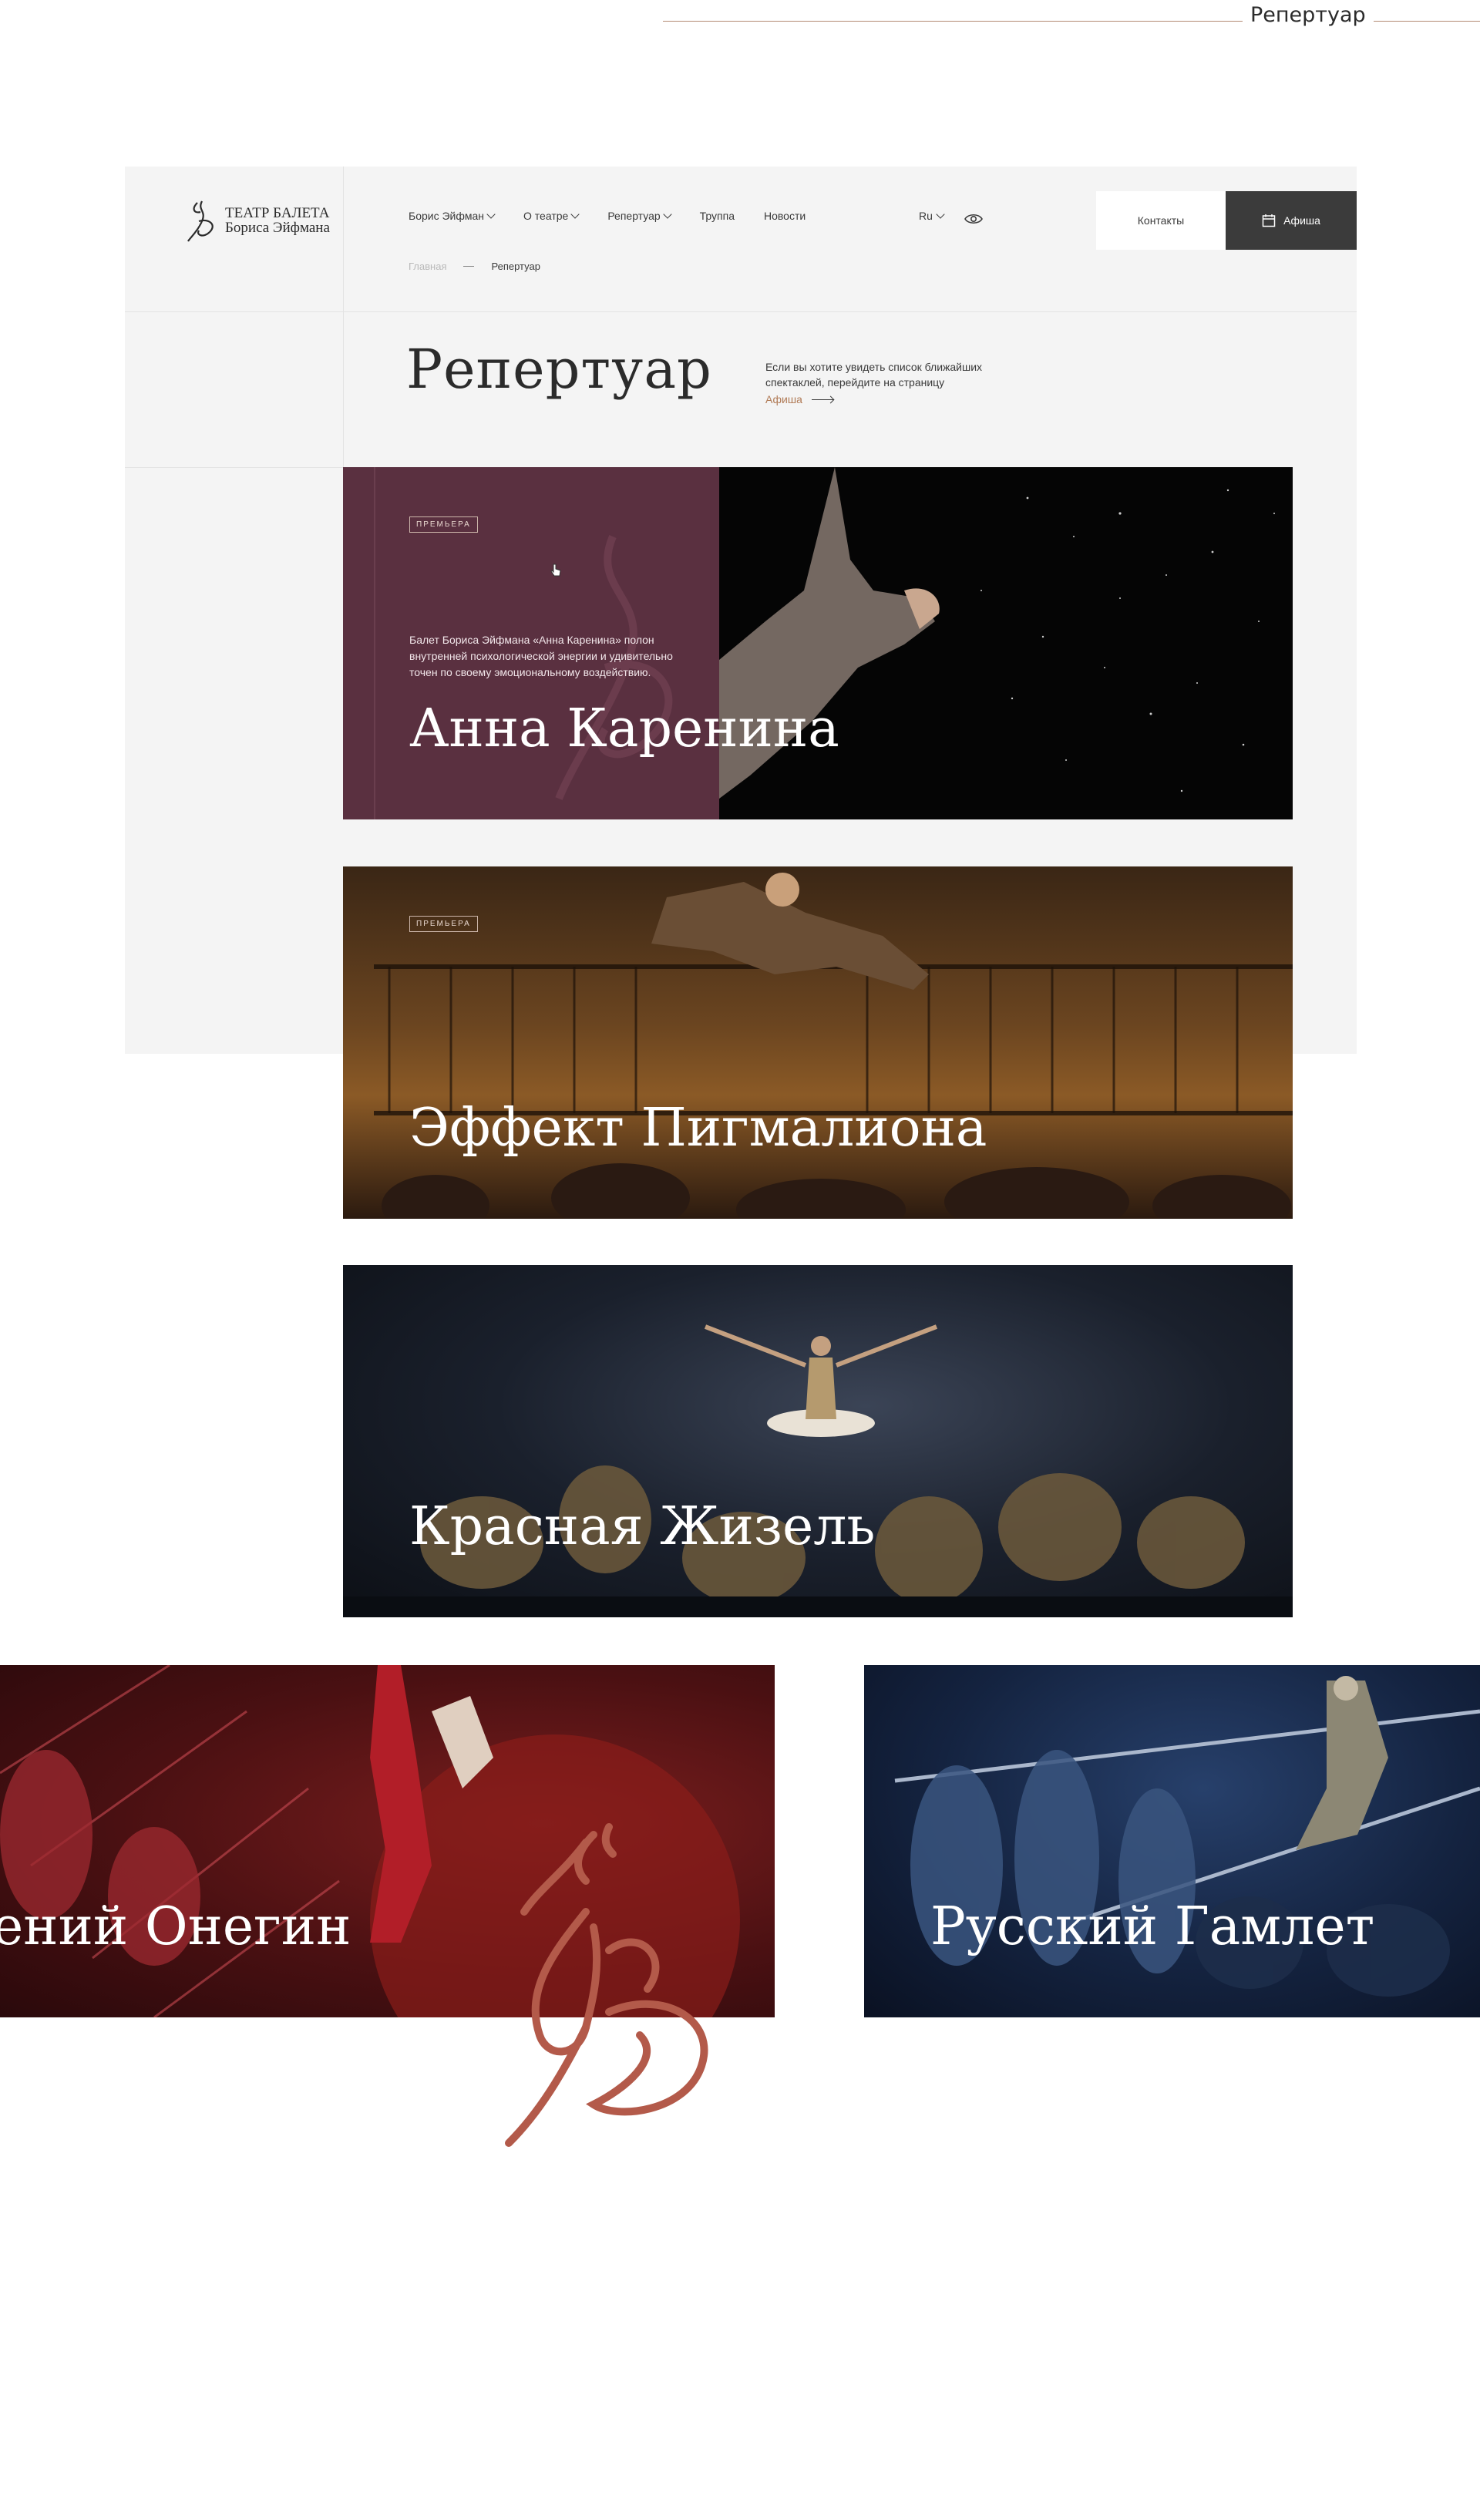  Describe the element at coordinates (344, 317) in the screenshot. I see `panel-divider-vertical` at that location.